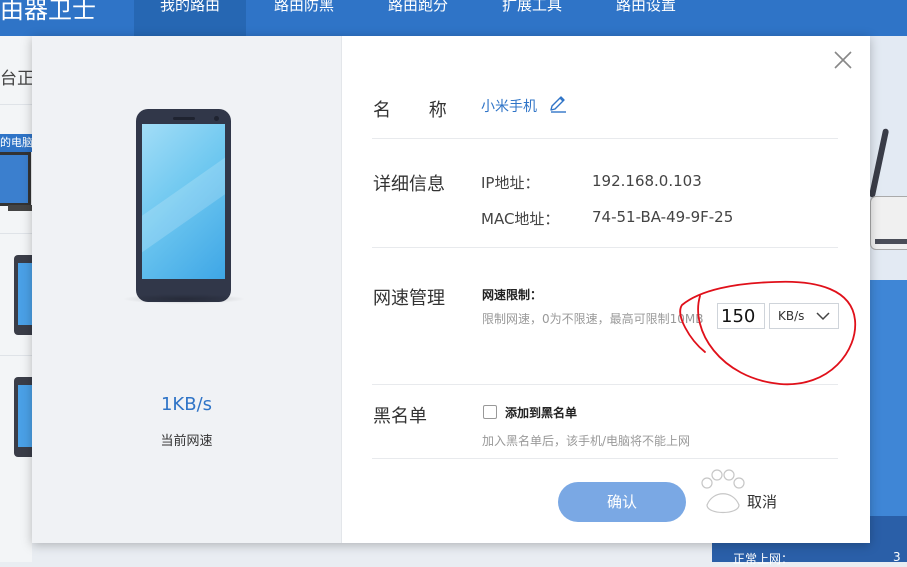 The image size is (907, 567). Describe the element at coordinates (532, 18) in the screenshot. I see `nav-ext-tools: 扩展工具` at that location.